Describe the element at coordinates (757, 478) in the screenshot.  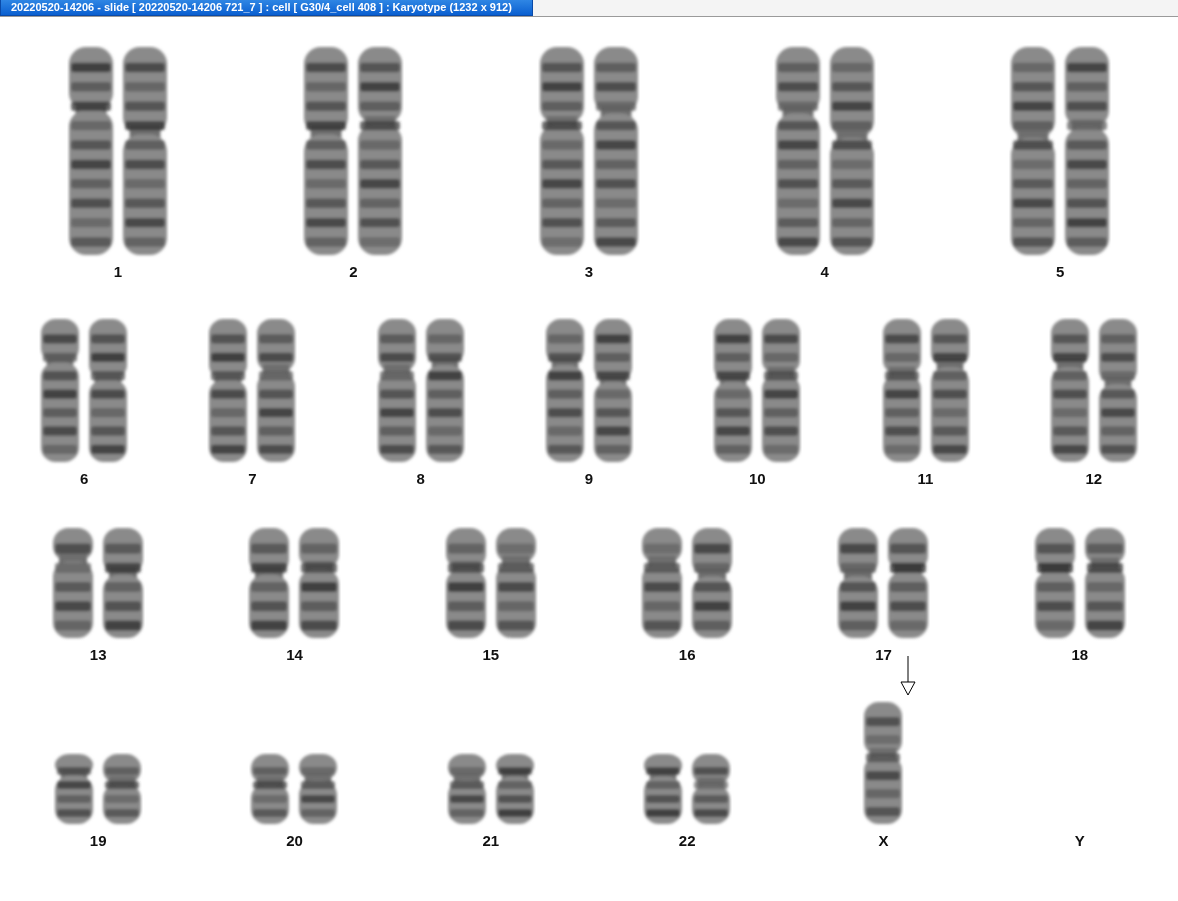
I see `chromosome-label: 10` at that location.